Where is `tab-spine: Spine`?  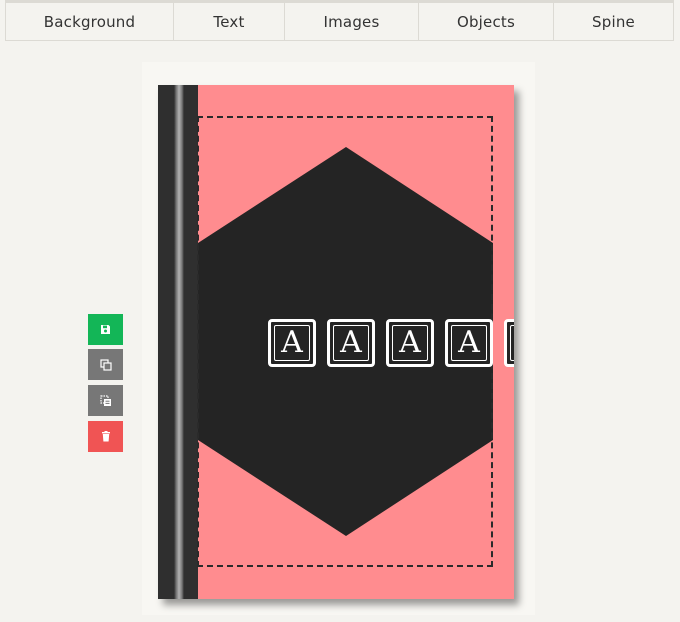 tab-spine: Spine is located at coordinates (613, 21).